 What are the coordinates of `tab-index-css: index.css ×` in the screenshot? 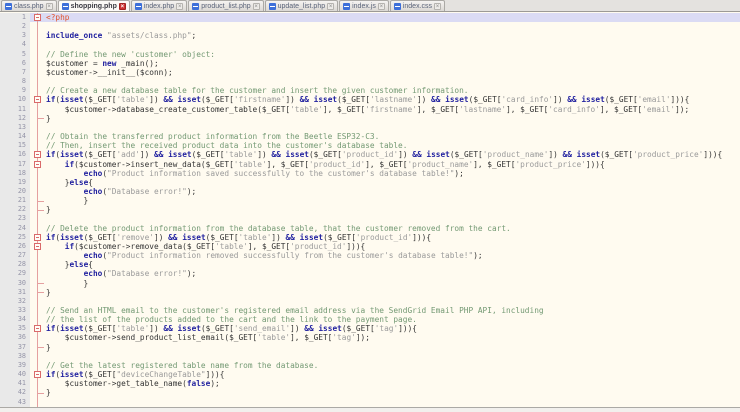 It's located at (417, 5).